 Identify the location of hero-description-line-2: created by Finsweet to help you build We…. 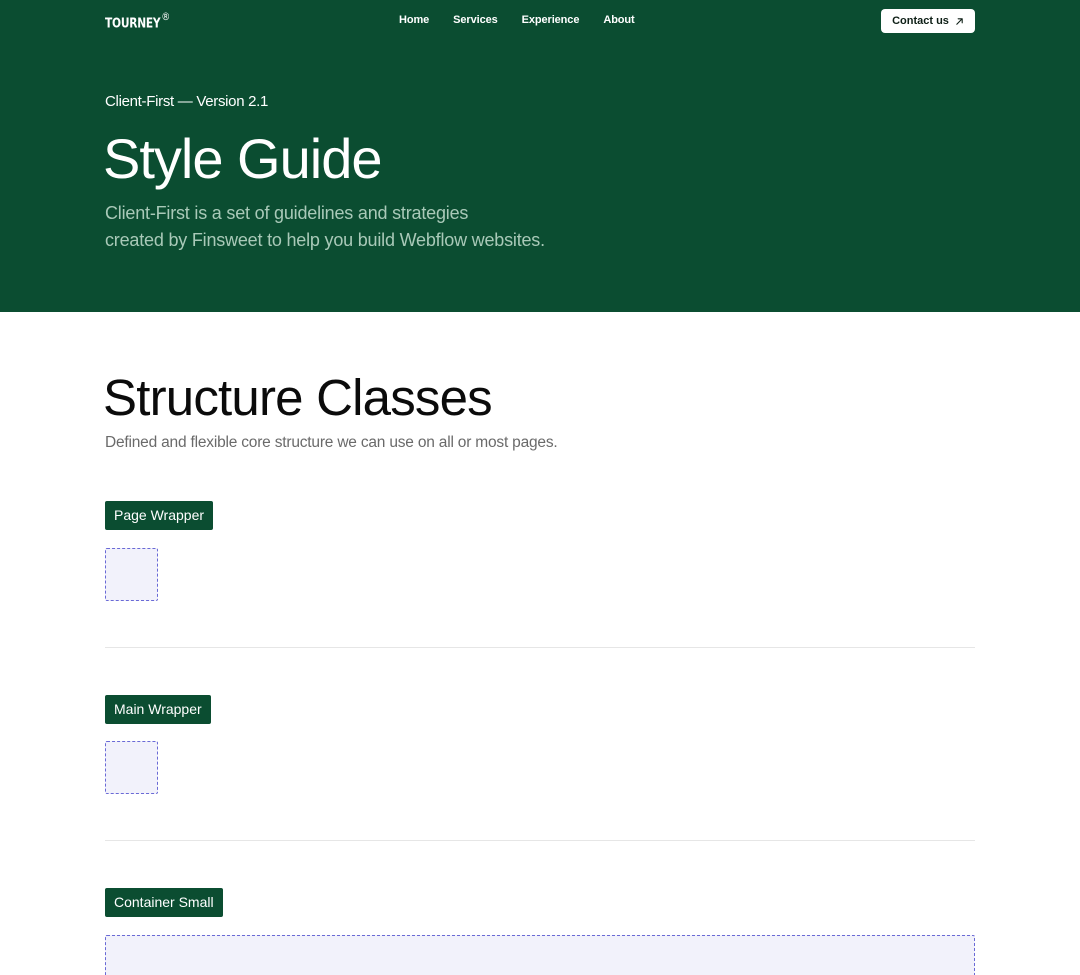
(325, 240).